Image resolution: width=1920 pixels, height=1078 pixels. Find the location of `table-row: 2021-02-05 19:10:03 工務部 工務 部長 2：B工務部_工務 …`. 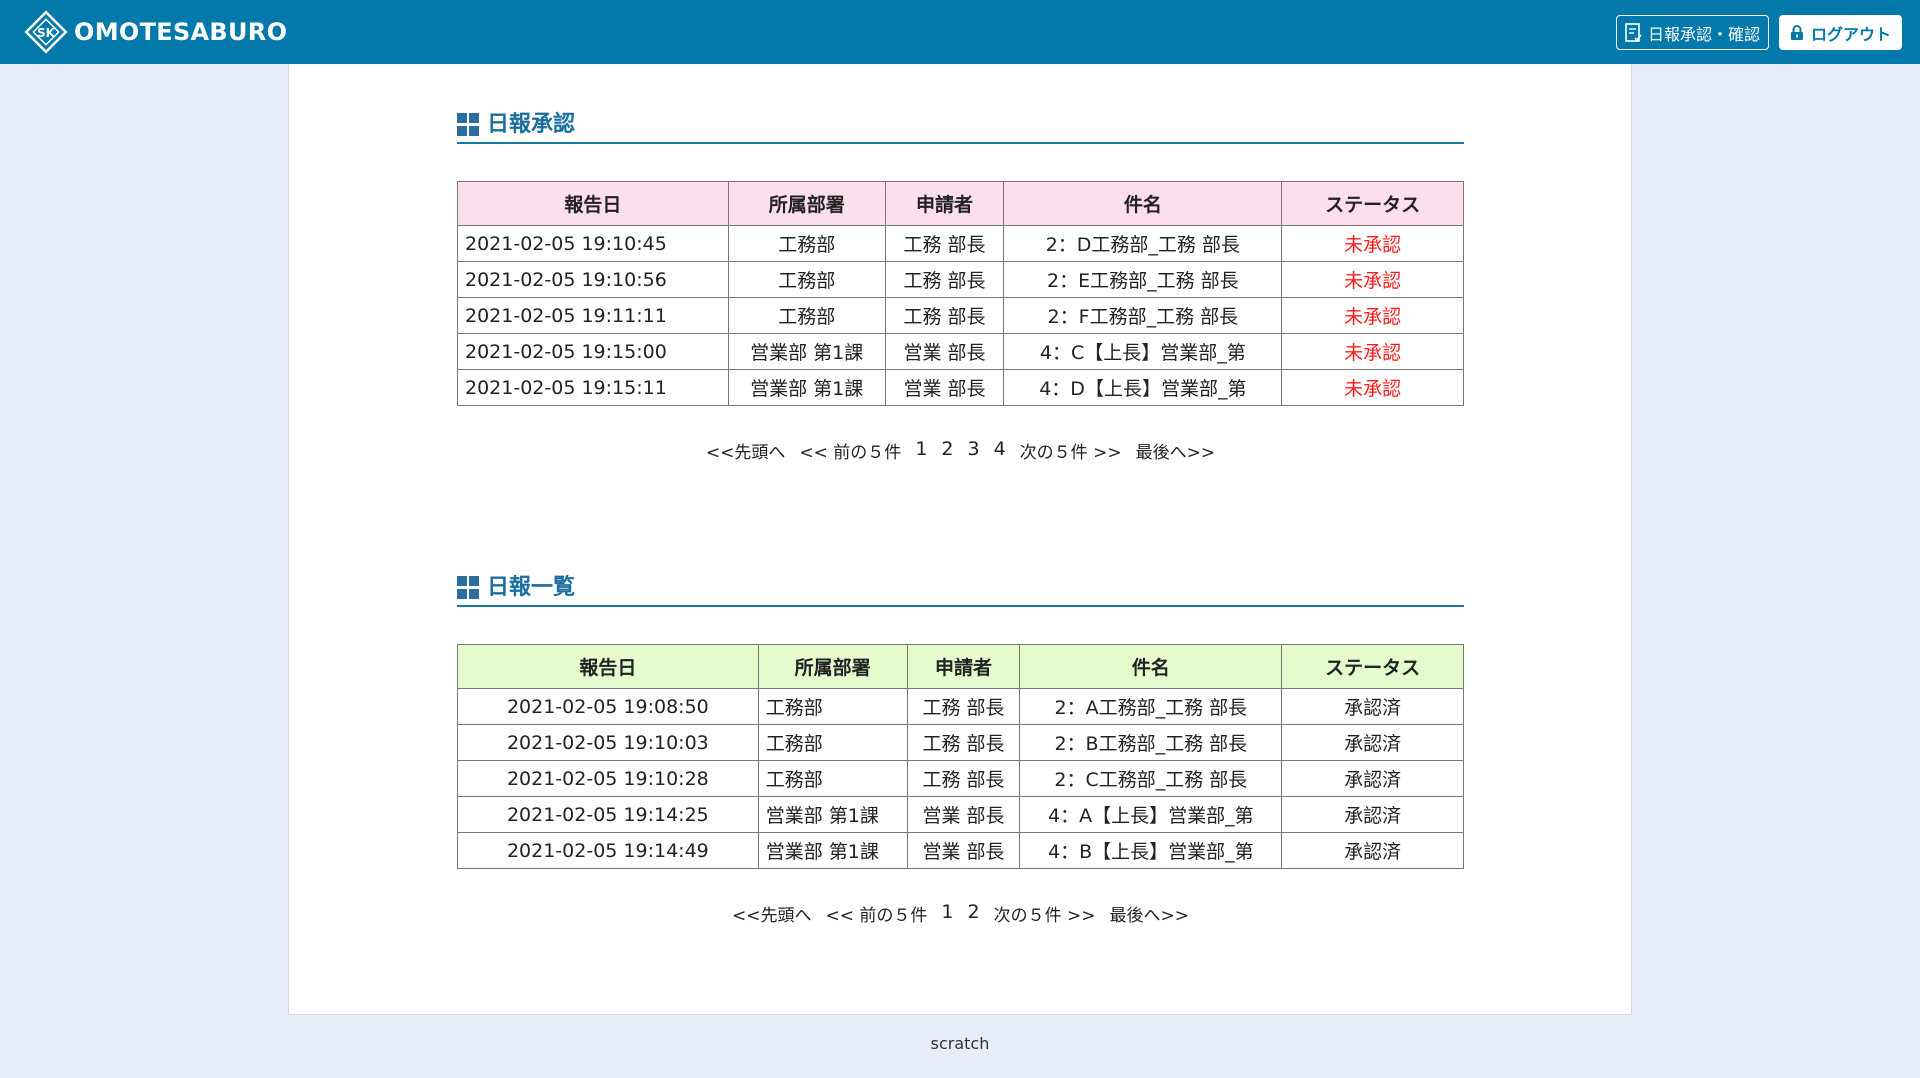

table-row: 2021-02-05 19:10:03 工務部 工務 部長 2：B工務部_工務 … is located at coordinates (960, 742).